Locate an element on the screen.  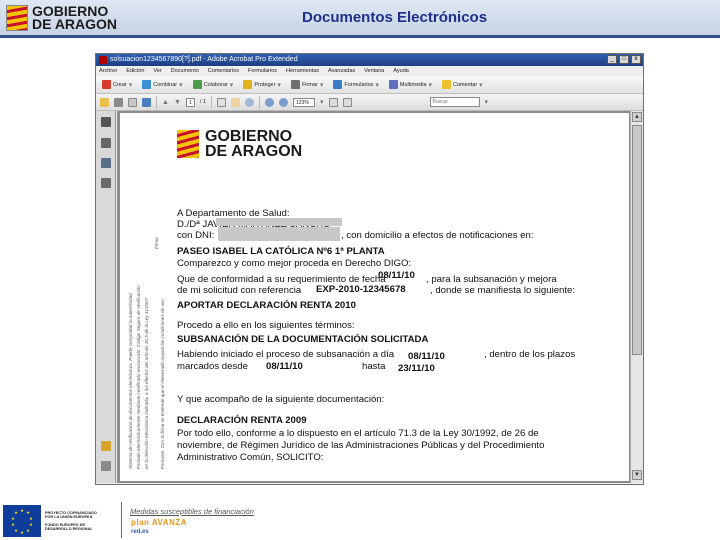
close-button: x is located at coordinates (636, 59).